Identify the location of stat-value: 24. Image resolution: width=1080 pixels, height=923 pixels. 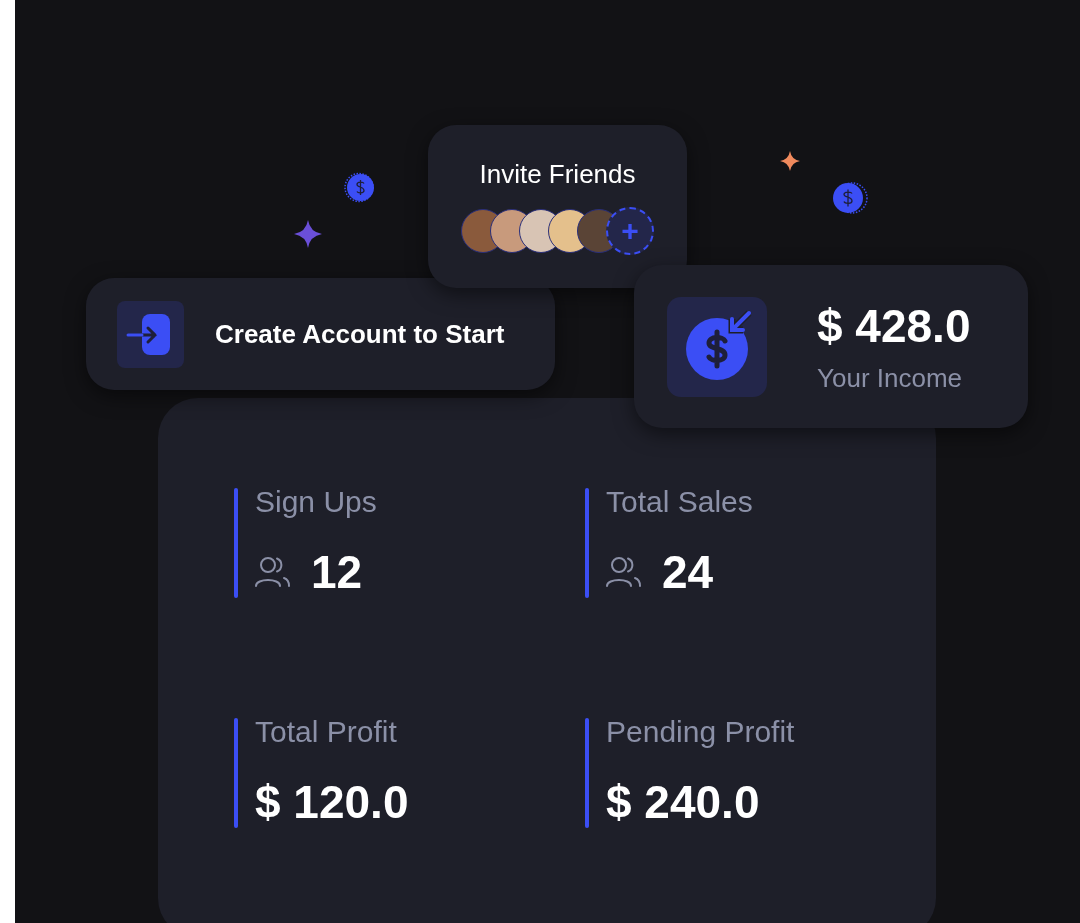
(688, 572).